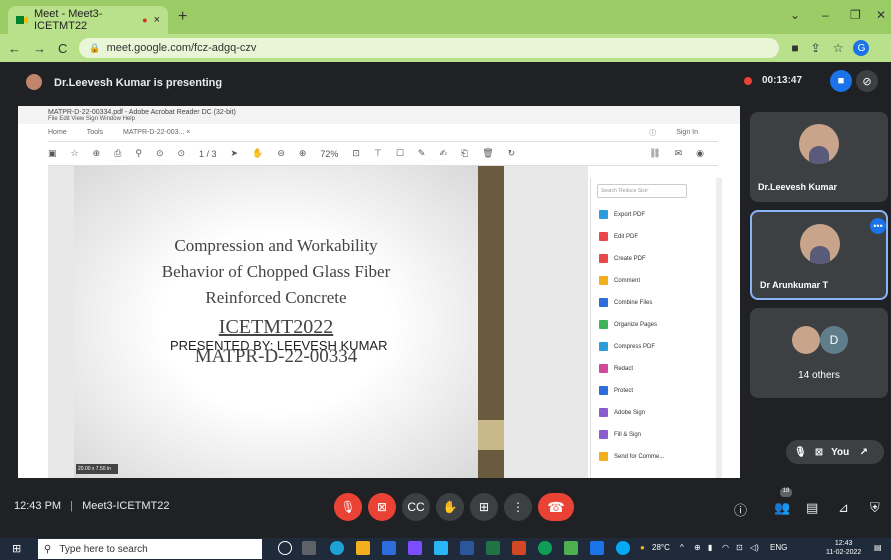 The width and height of the screenshot is (891, 560). I want to click on participant-tile-1: Dr.Leevesh Kumar, so click(819, 157).